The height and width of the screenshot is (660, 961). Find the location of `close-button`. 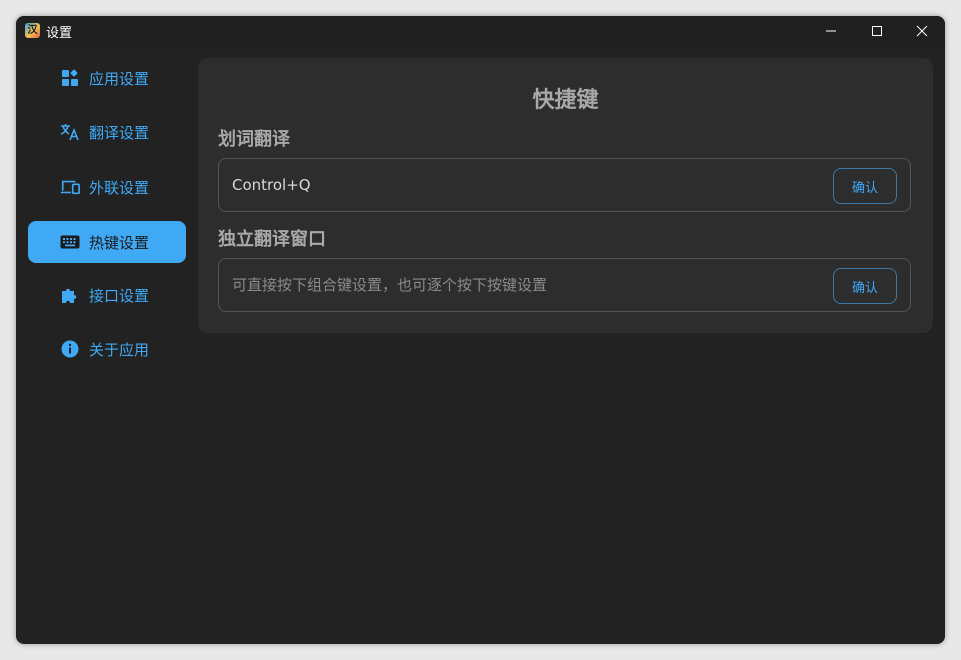

close-button is located at coordinates (922, 31).